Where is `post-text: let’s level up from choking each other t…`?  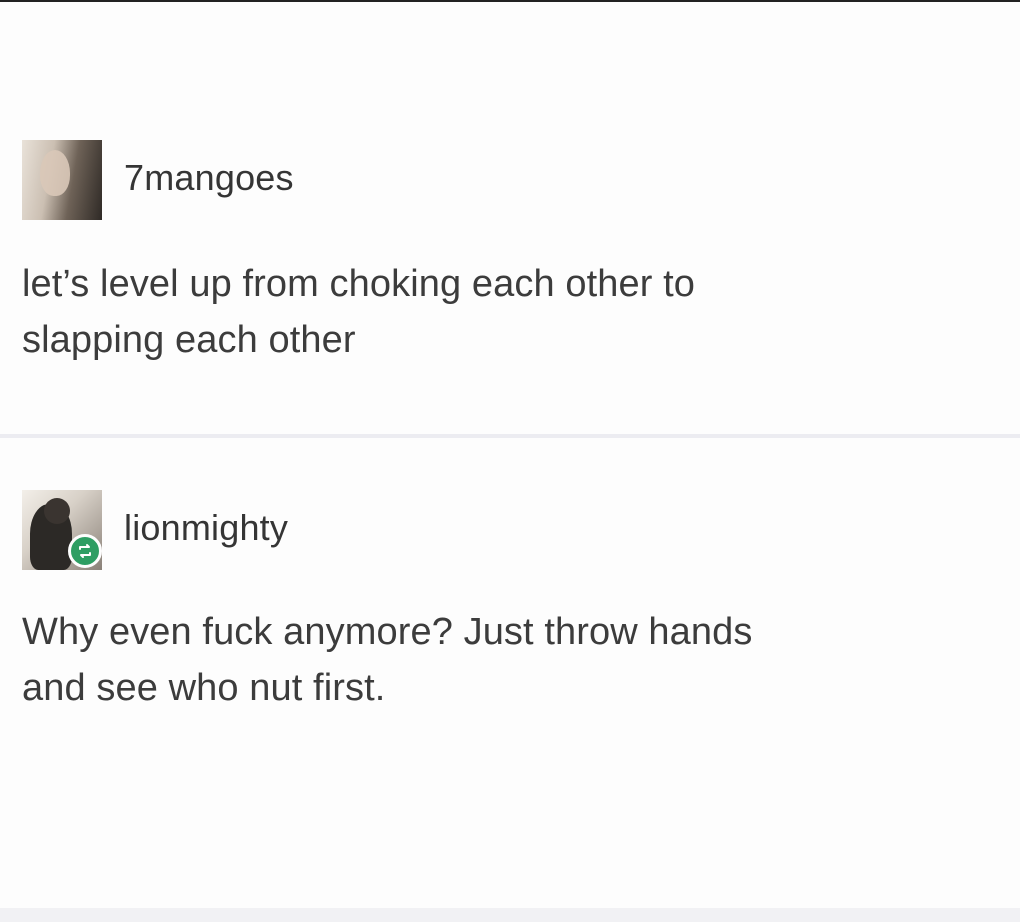
post-text: let’s level up from choking each other t… is located at coordinates (358, 312).